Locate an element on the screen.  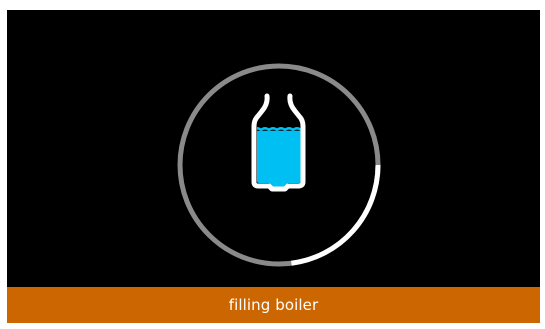
status-bar: filling boiler is located at coordinates (273, 305).